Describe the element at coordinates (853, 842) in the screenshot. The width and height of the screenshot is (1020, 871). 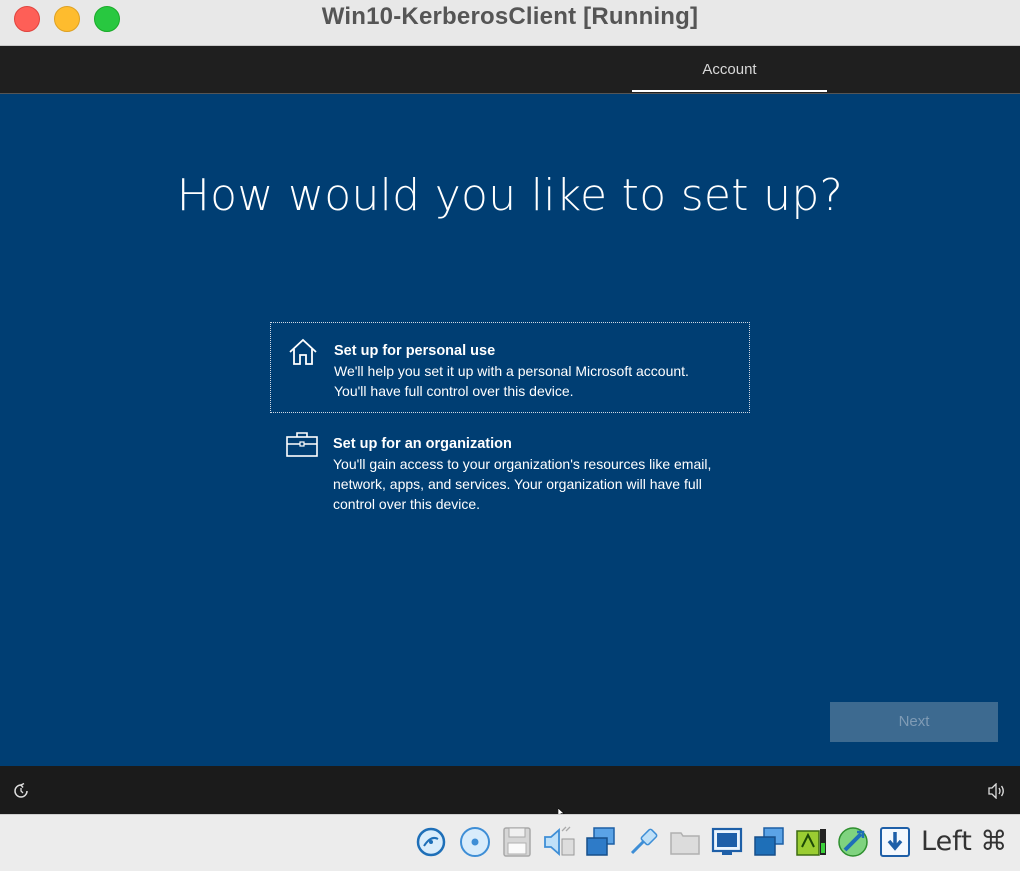
I see `mouse-integration-icon` at that location.